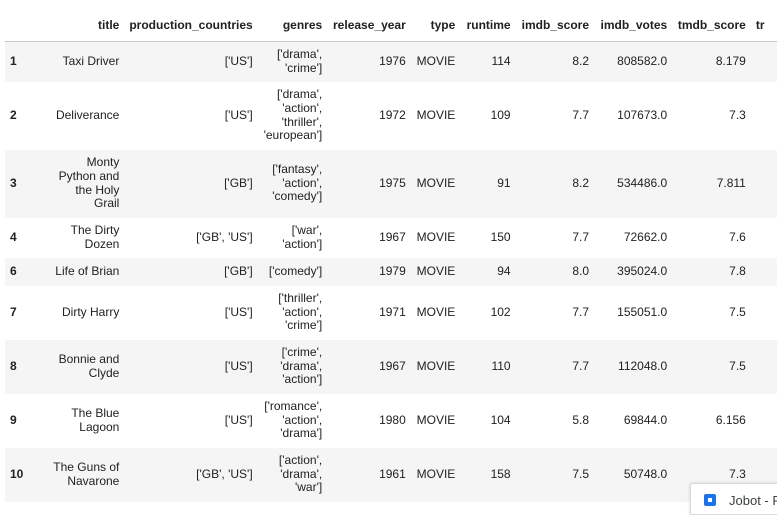 The width and height of the screenshot is (777, 515). Describe the element at coordinates (302, 379) in the screenshot. I see `cell-genres-line: 'action']` at that location.